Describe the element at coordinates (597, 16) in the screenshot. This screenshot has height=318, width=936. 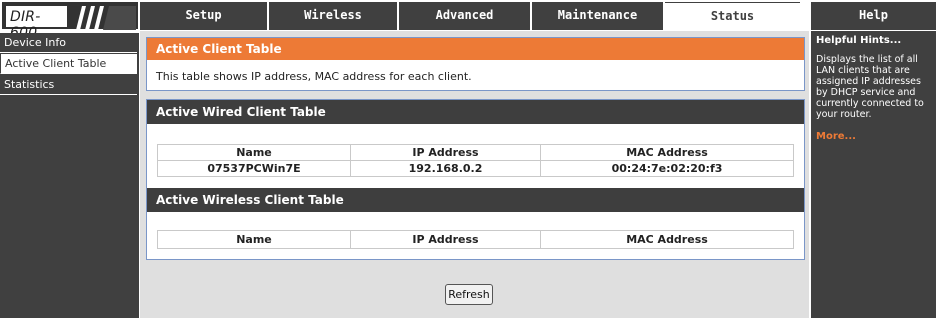
I see `tab-maintenance: Maintenance` at that location.